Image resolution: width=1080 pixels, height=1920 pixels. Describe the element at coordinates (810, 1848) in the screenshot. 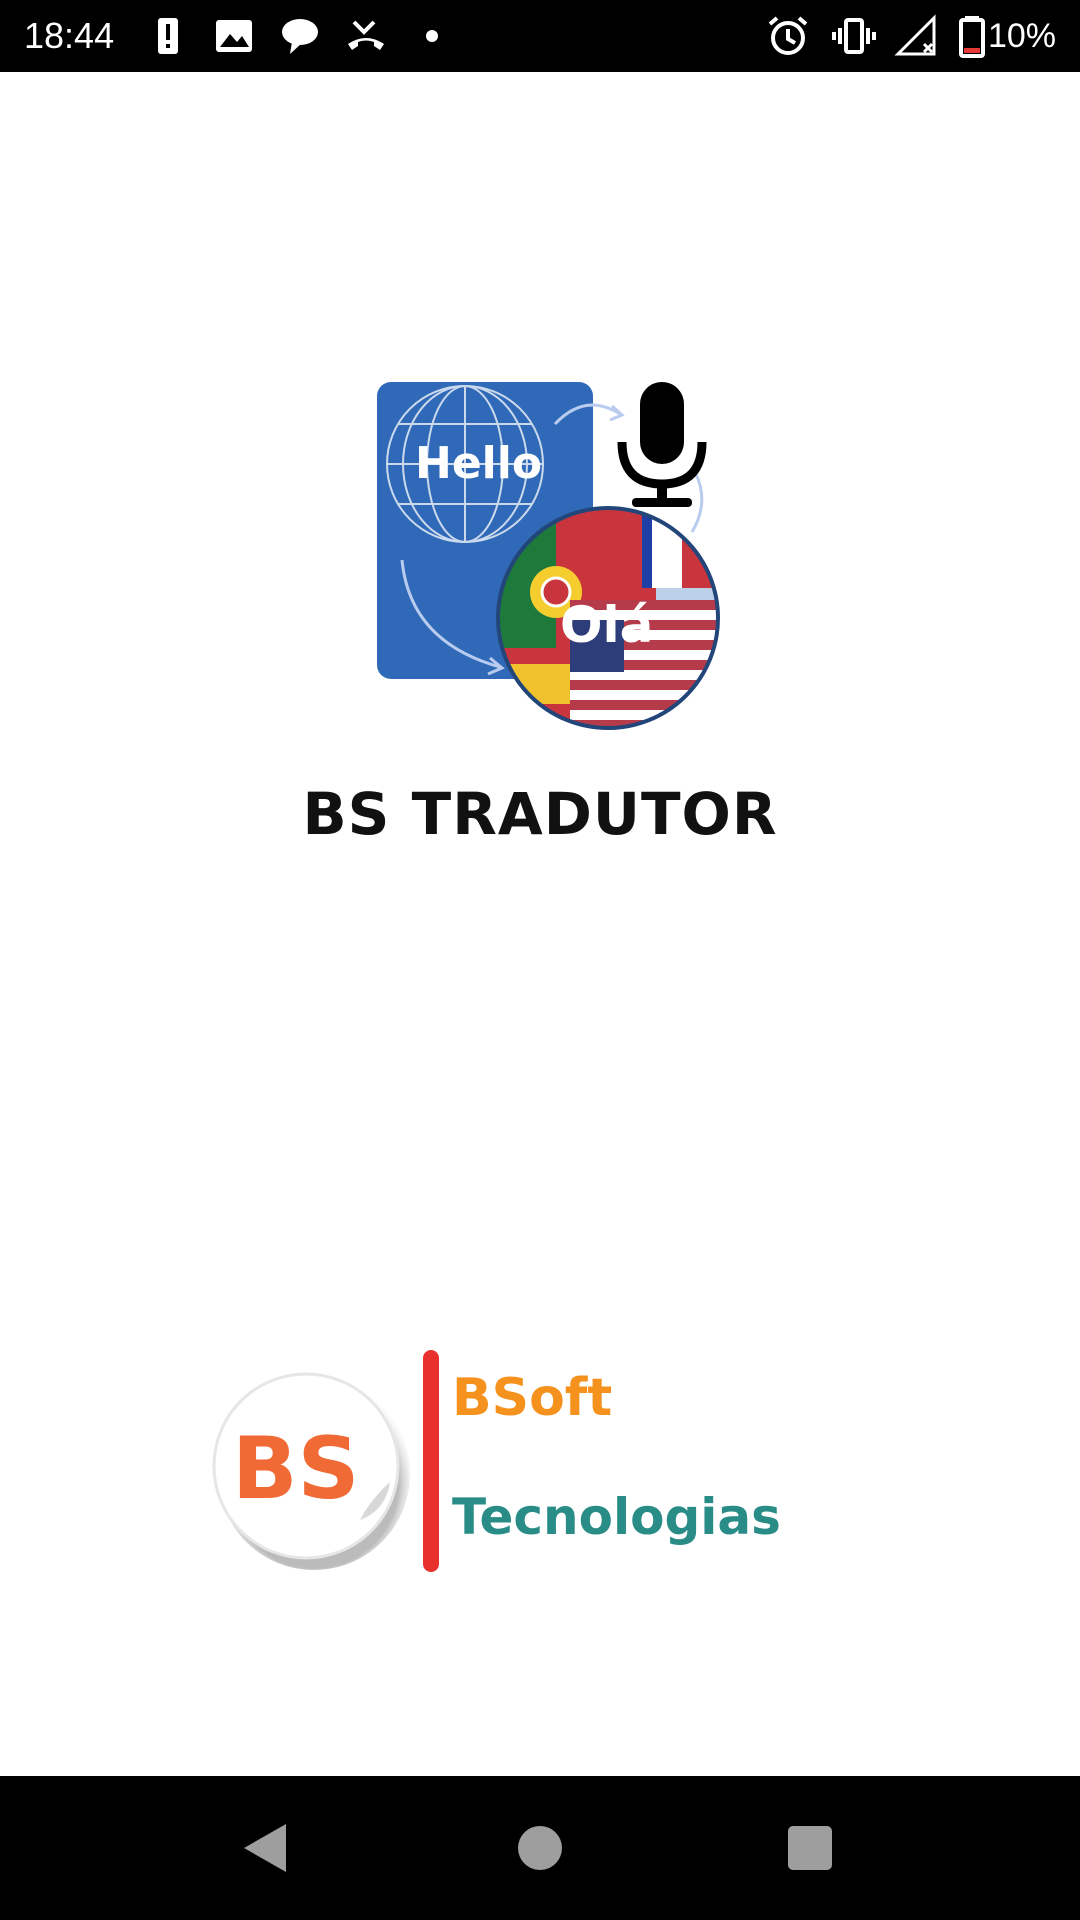

I see `recents-icon` at that location.